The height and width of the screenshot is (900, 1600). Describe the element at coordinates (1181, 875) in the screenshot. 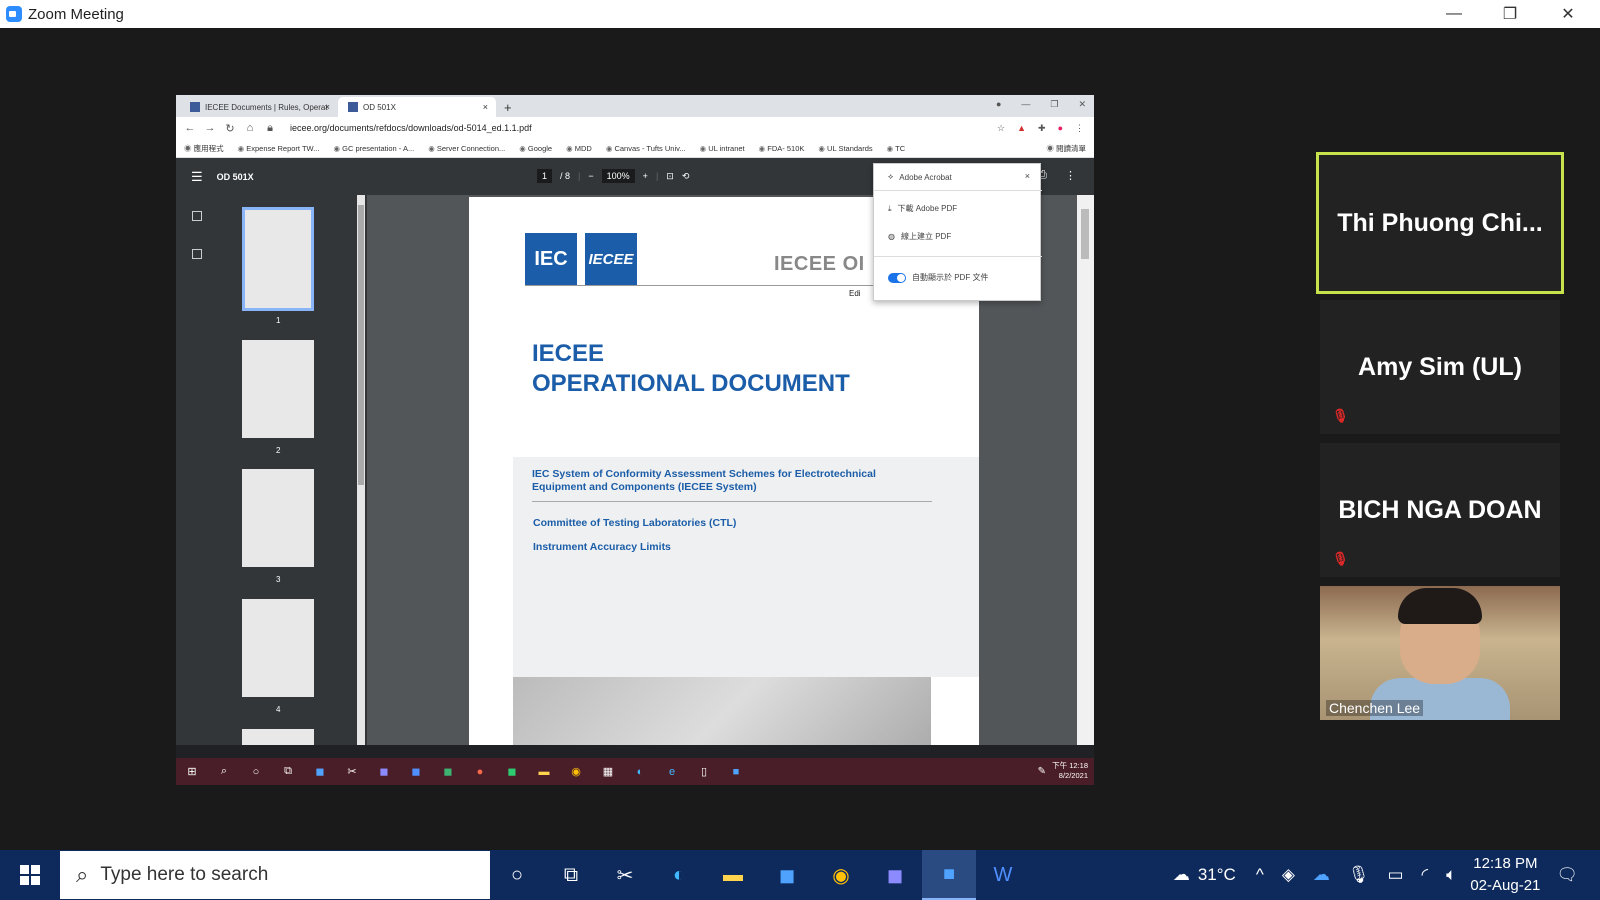

I see `weather-cloud-icon: ☁` at that location.